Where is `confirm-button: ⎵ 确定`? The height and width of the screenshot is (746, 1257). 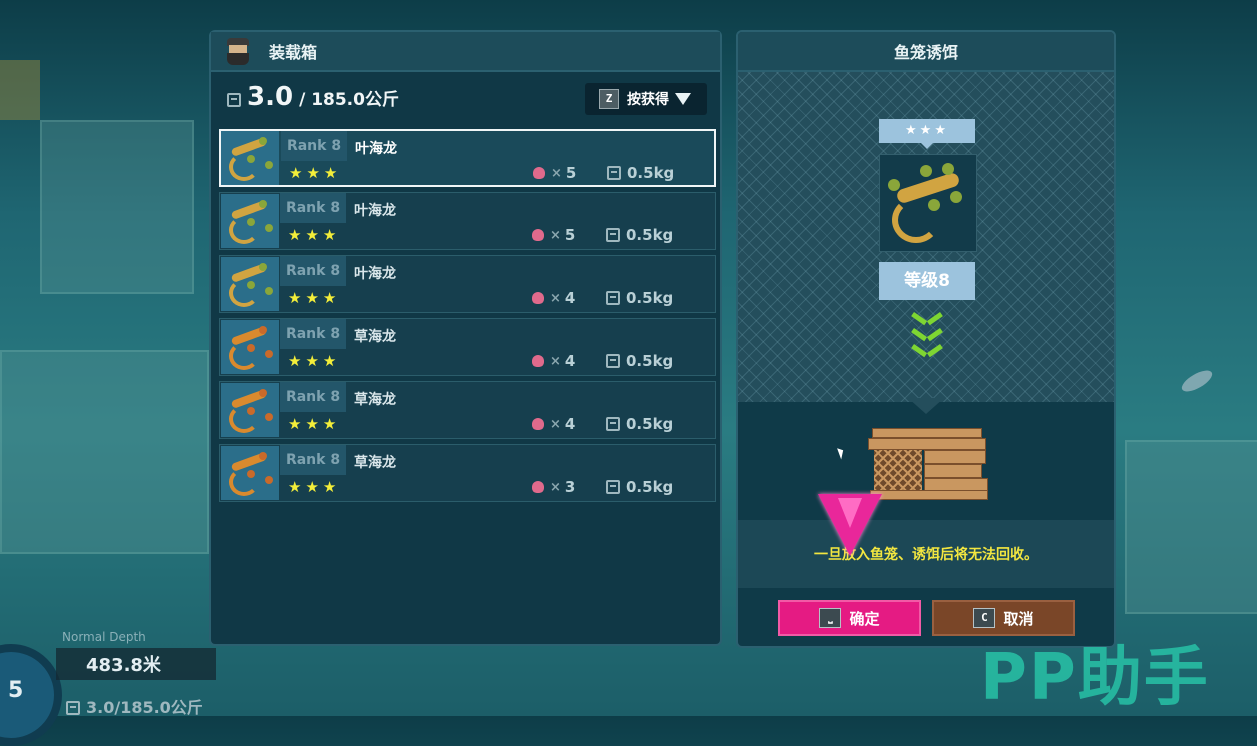 confirm-button: ⎵ 确定 is located at coordinates (849, 618).